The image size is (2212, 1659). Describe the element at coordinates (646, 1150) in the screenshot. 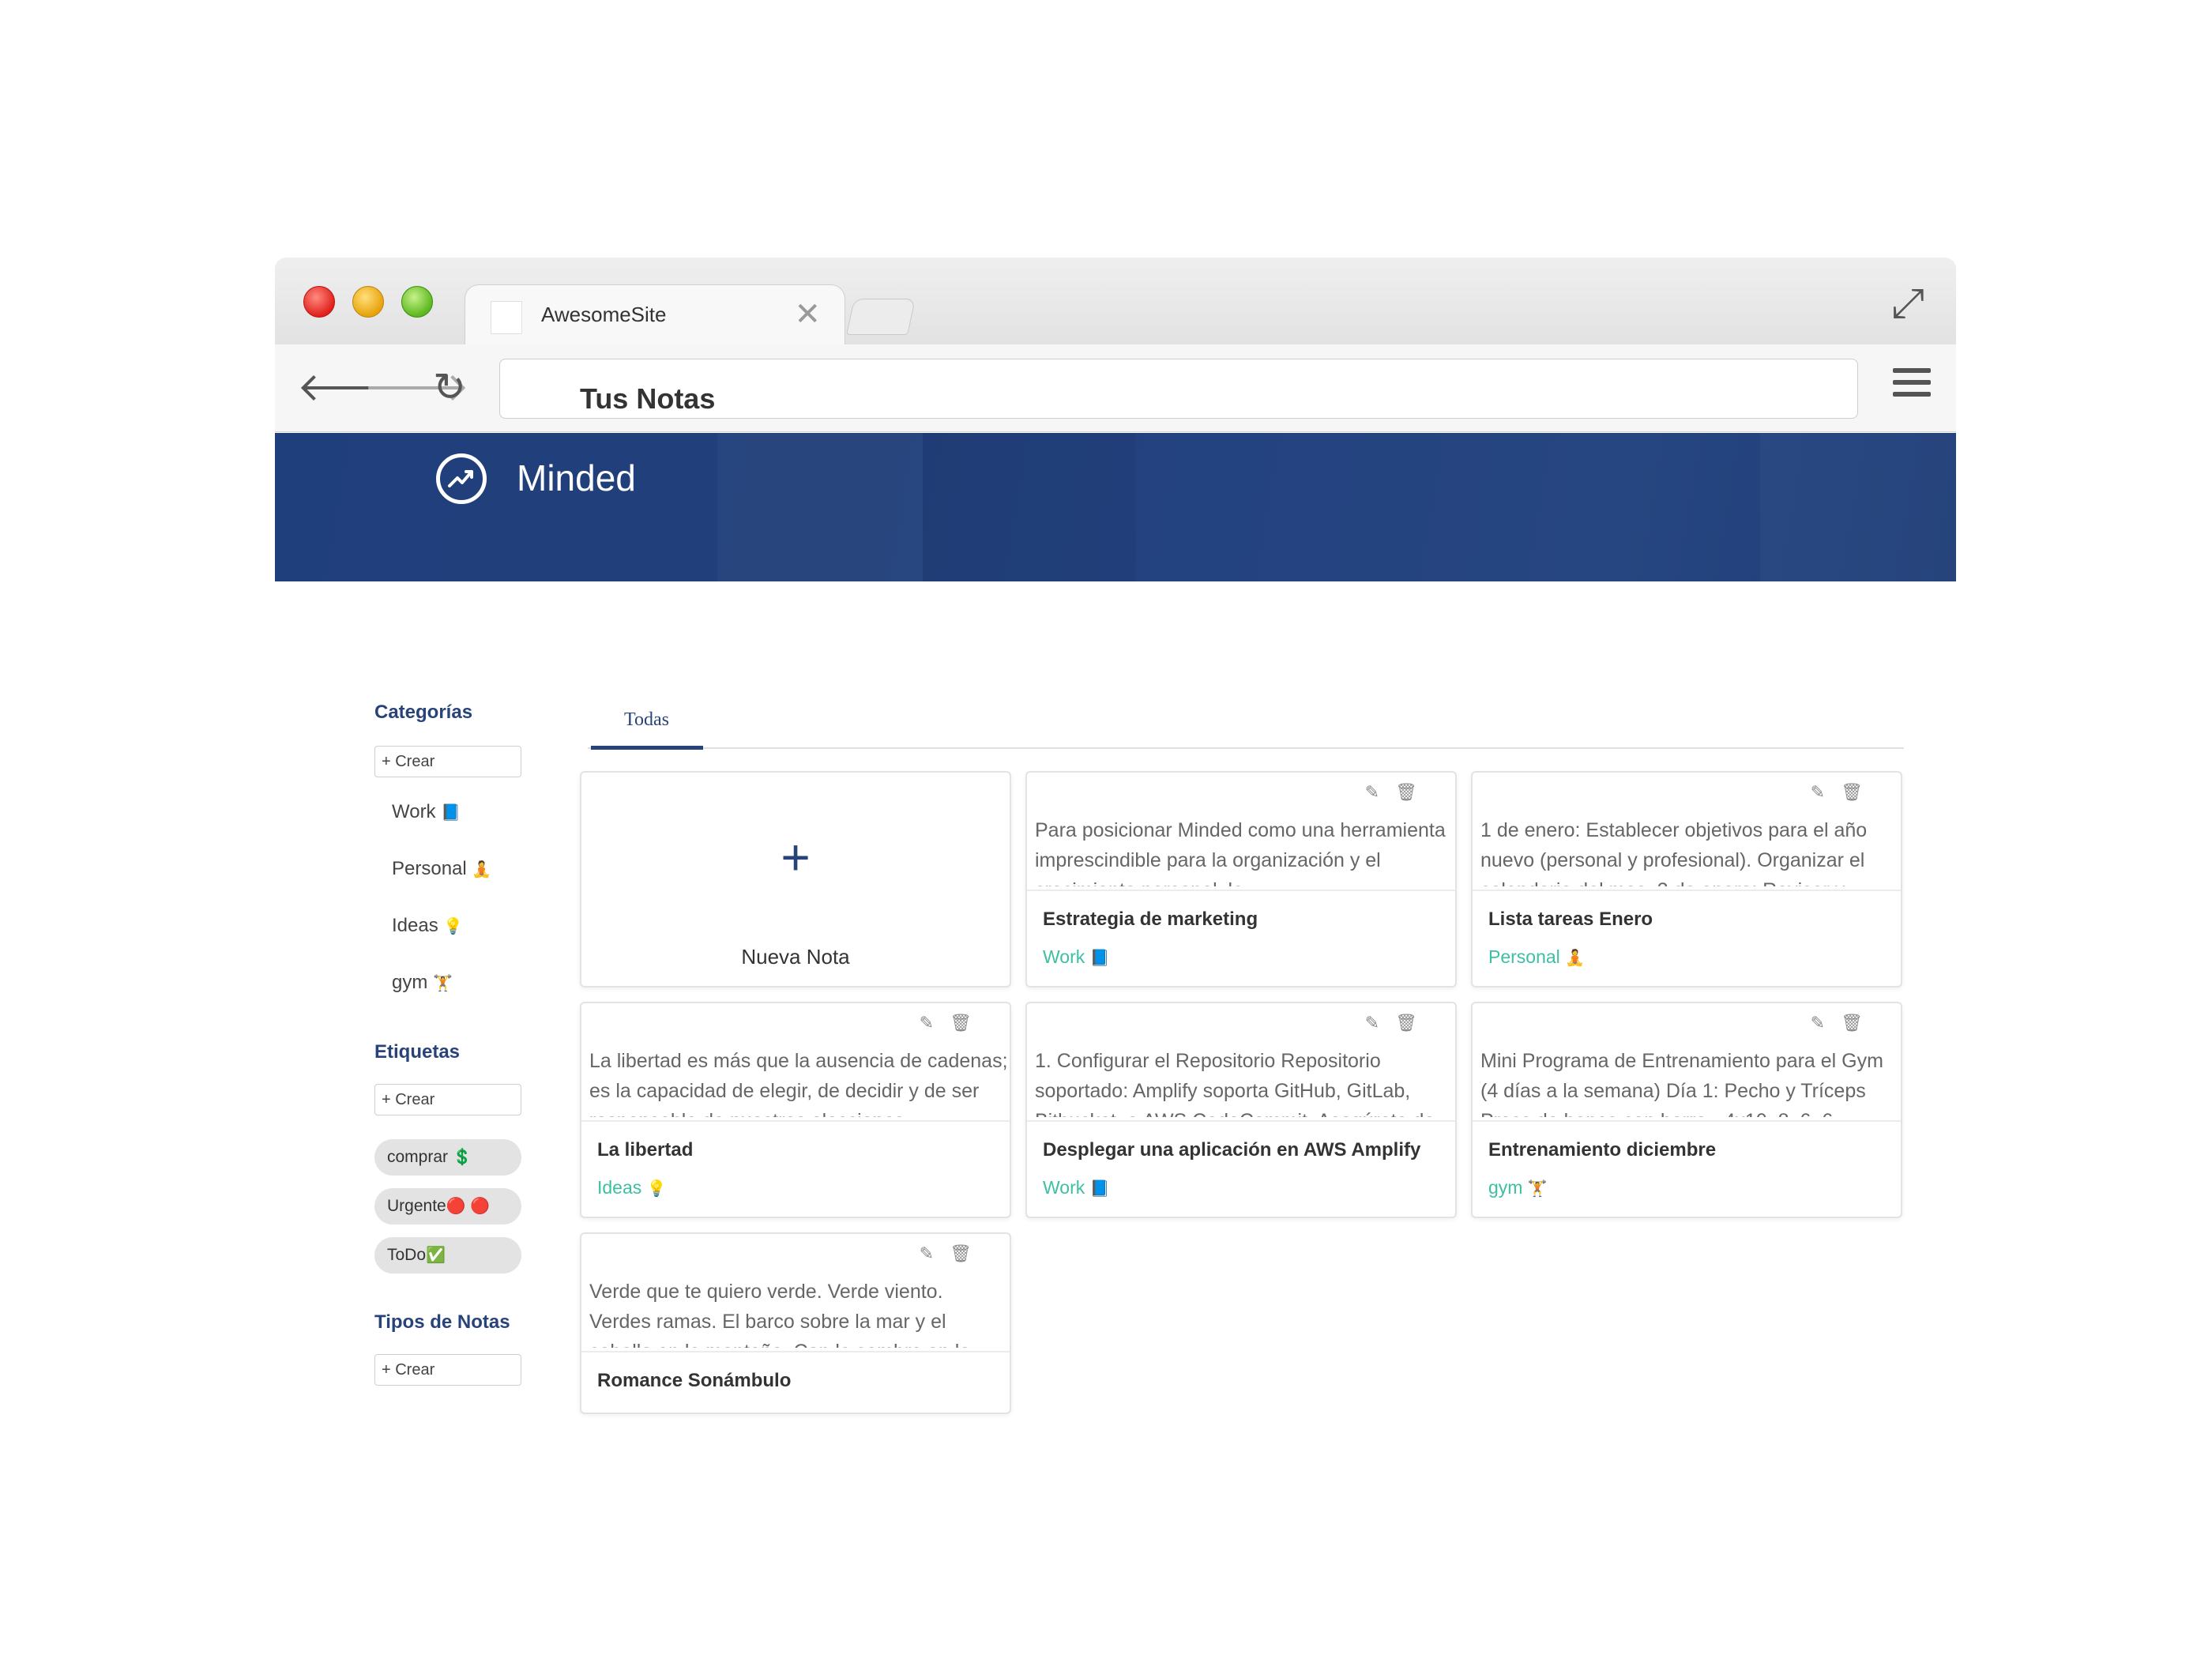

I see `note-title: La libertad` at that location.